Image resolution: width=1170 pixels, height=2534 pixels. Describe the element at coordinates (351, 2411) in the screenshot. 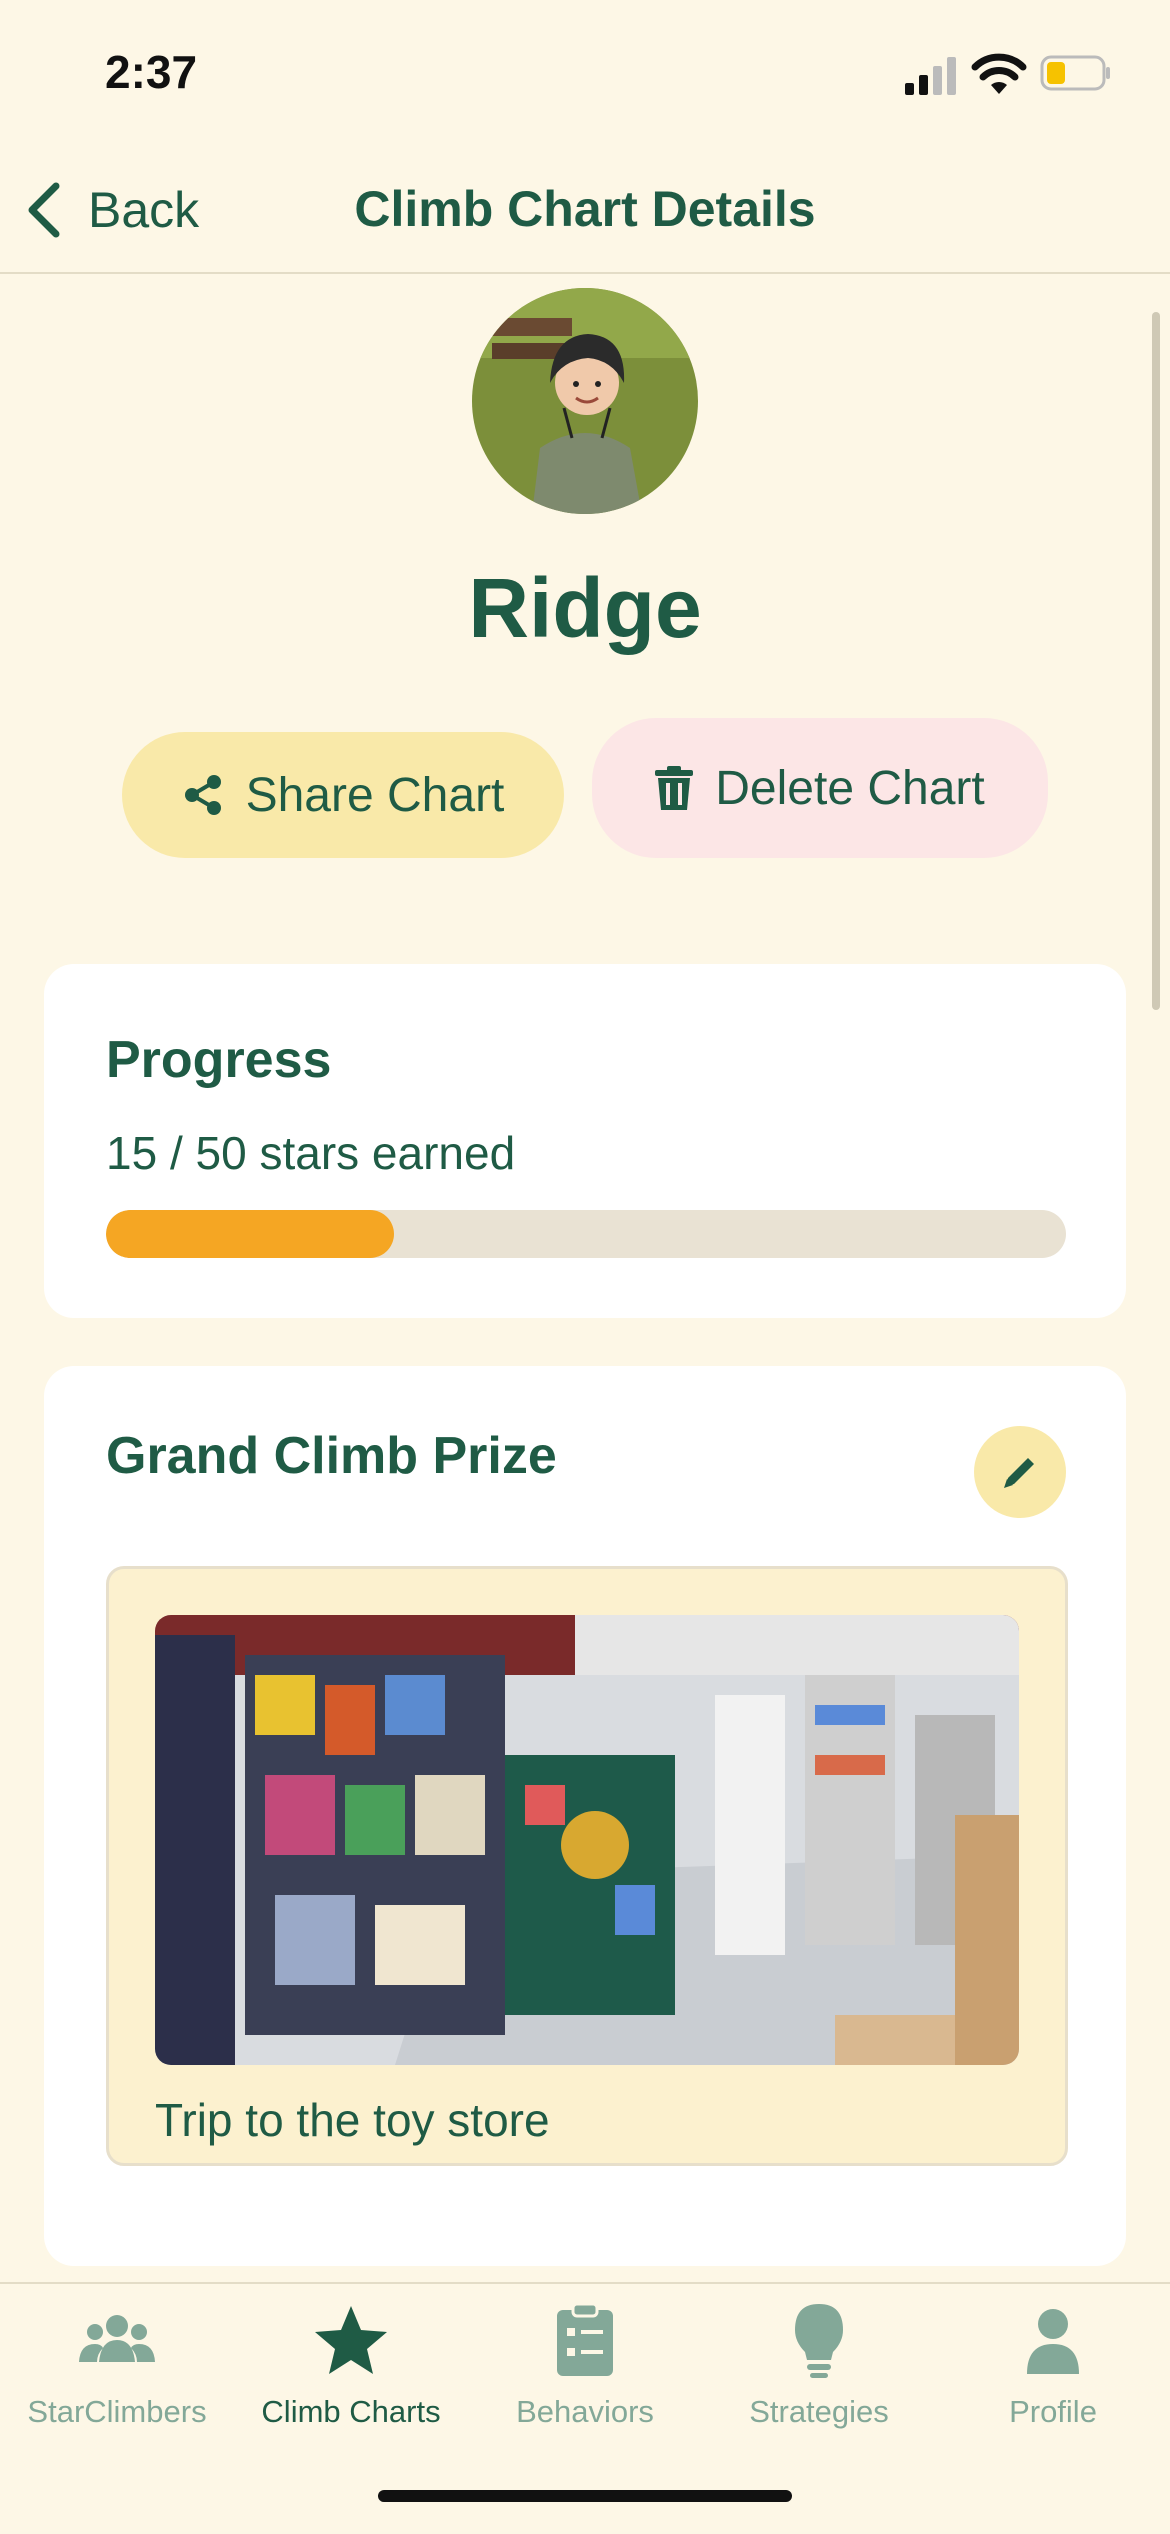

I see `tab-label: Climb Charts` at that location.